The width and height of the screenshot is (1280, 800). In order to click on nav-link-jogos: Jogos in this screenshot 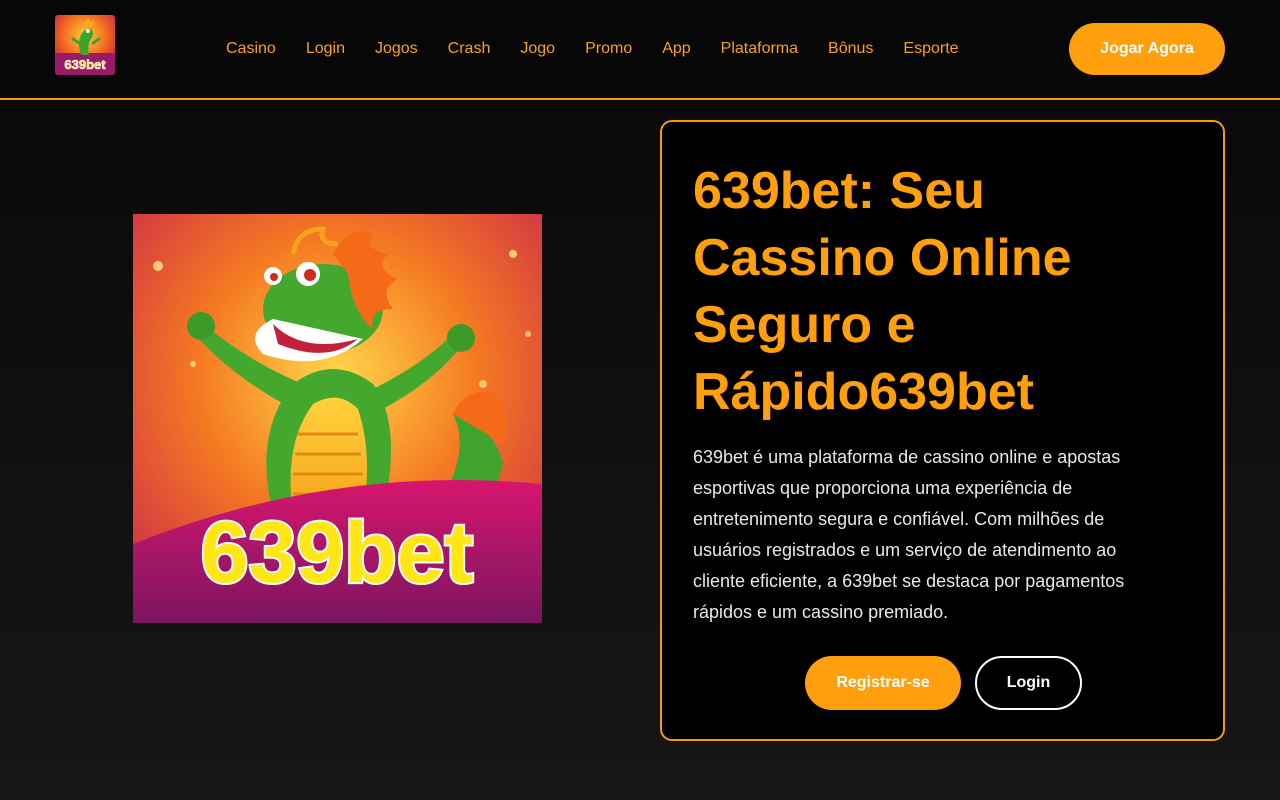, I will do `click(396, 49)`.